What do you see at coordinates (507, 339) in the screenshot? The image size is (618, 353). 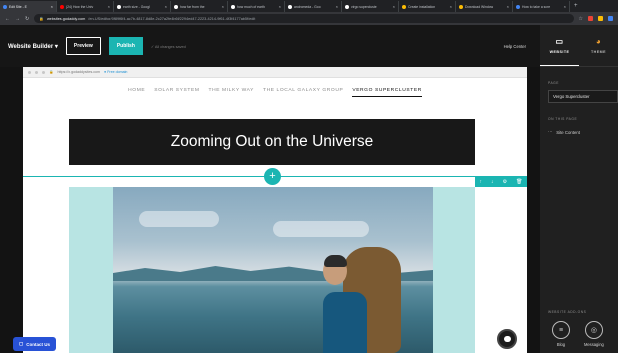 I see `chat-icon` at bounding box center [507, 339].